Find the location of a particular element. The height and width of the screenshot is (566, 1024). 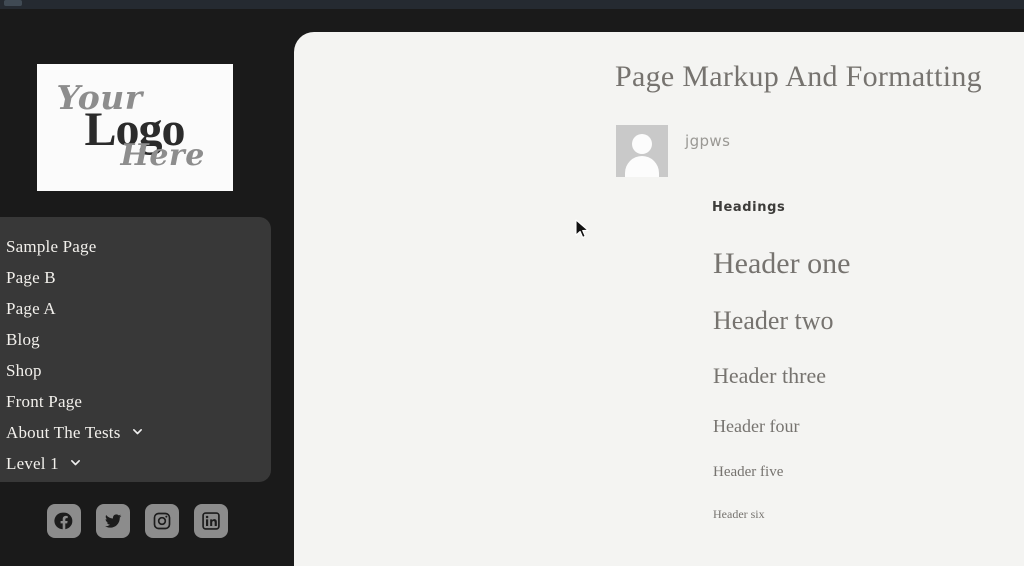

sidebar-item-shop: Shop is located at coordinates (135, 370).